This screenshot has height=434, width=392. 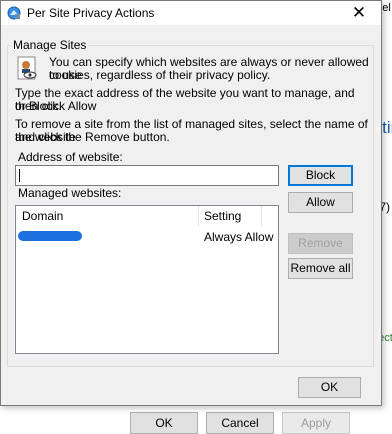 I want to click on column-header-setting: Setting, so click(x=230, y=216).